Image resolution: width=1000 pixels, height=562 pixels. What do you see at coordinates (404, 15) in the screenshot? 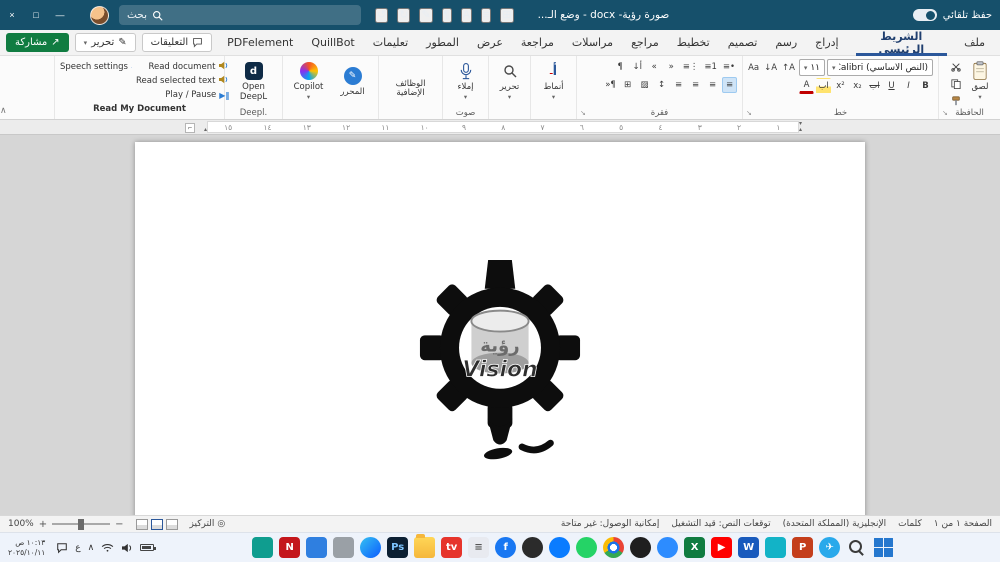
I see `titlebar-icon-redo: ↻` at bounding box center [404, 15].